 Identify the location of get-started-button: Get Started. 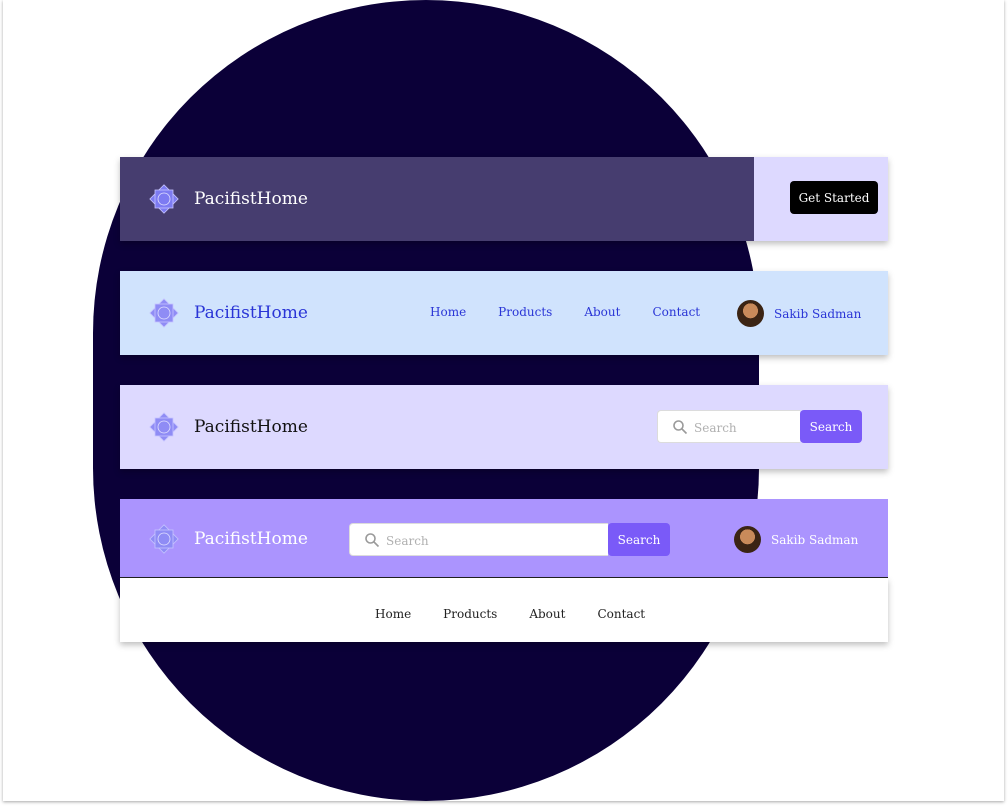
(834, 197).